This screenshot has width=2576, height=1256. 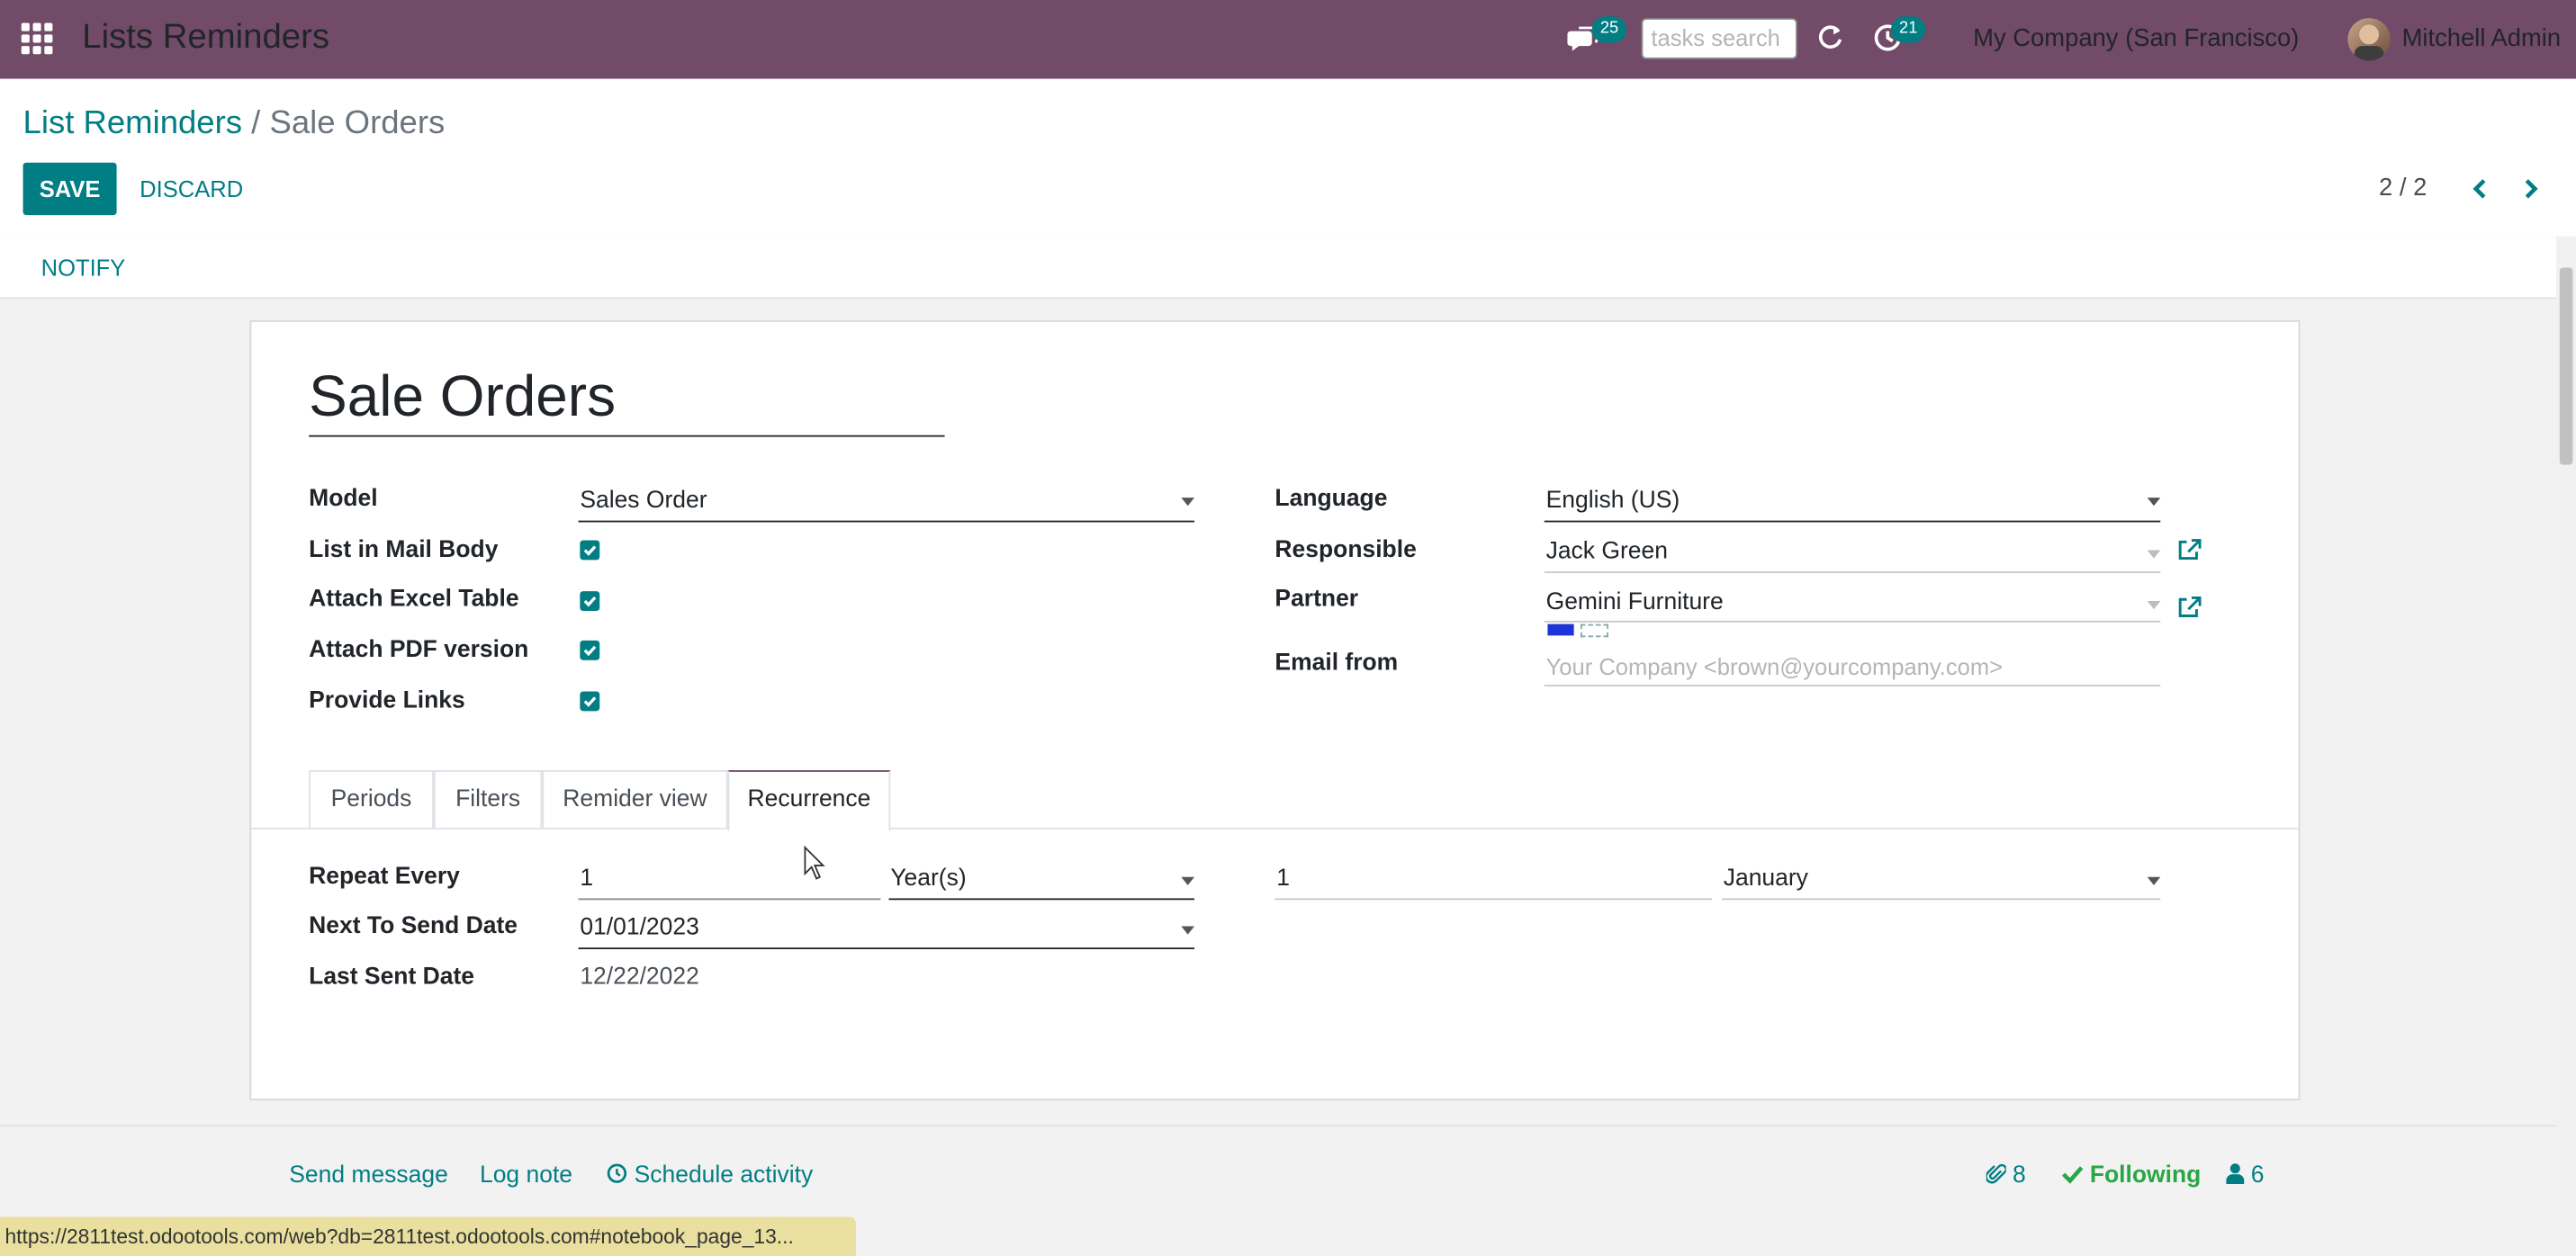 I want to click on refresh-icon, so click(x=1830, y=38).